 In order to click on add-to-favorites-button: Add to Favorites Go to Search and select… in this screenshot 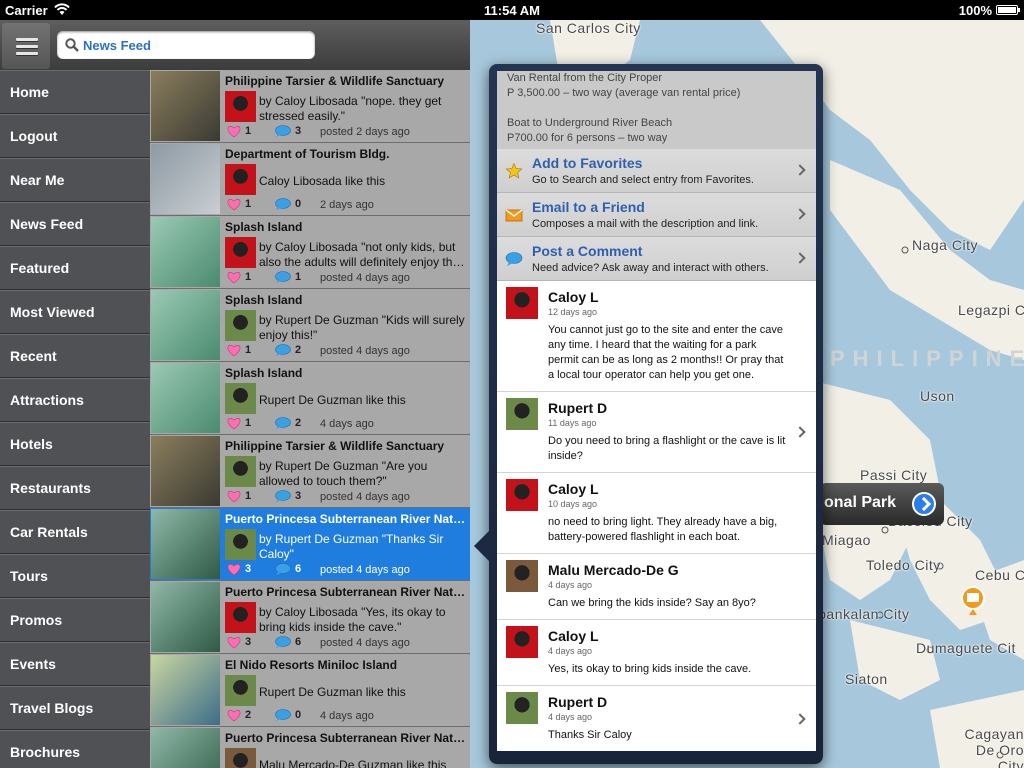, I will do `click(656, 171)`.